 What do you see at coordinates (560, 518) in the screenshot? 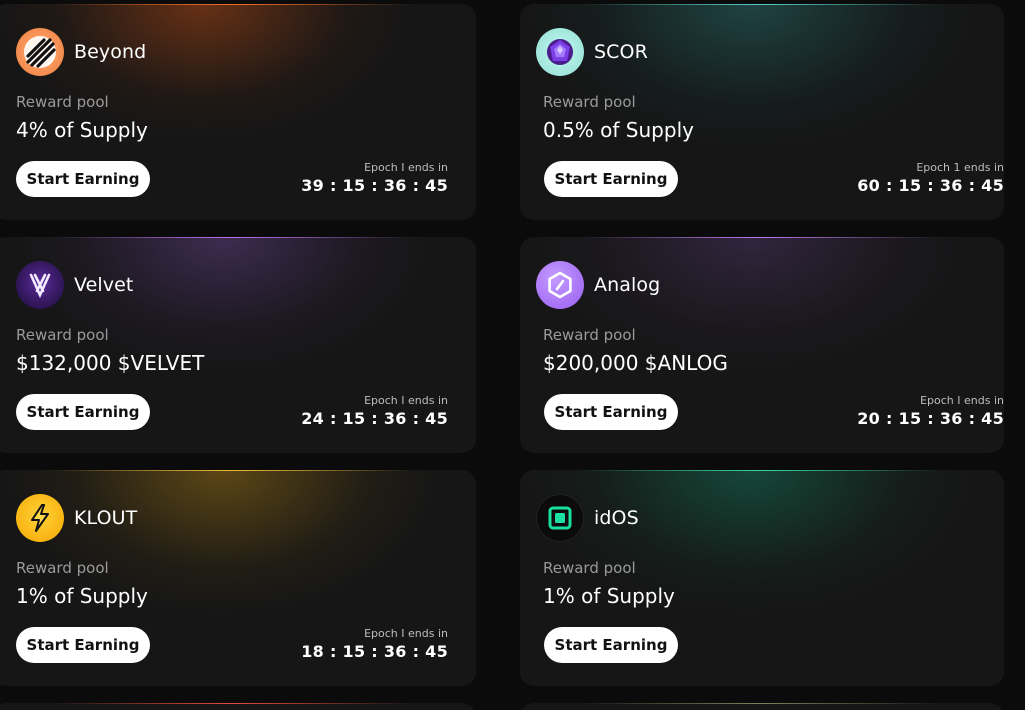
I see `idos-square-icon` at bounding box center [560, 518].